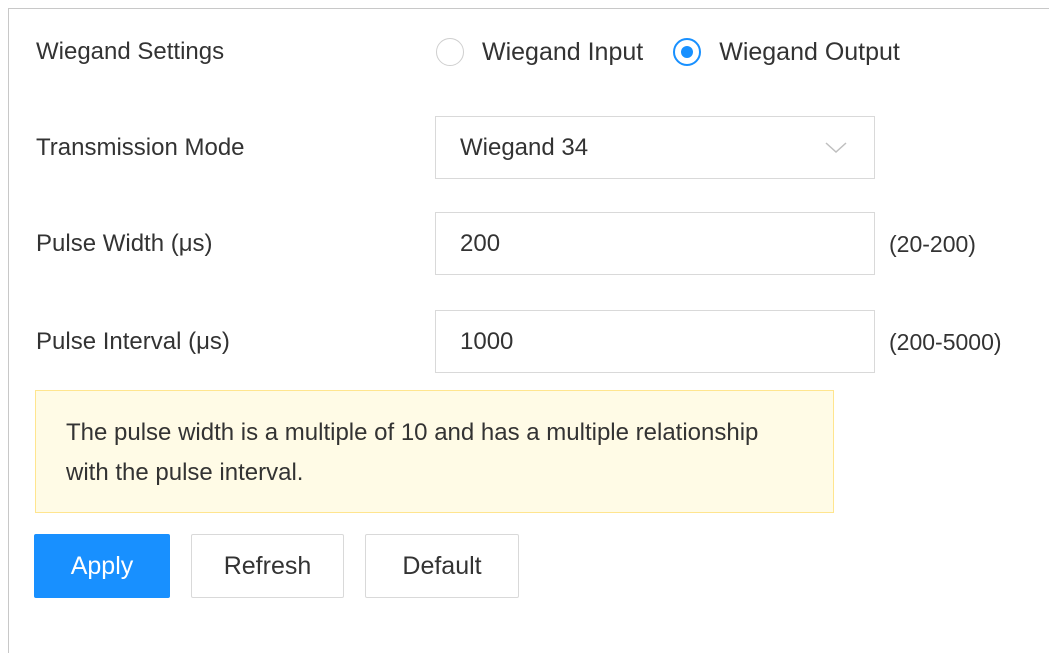 The image size is (1049, 653). What do you see at coordinates (130, 51) in the screenshot?
I see `wiegand-settings-label: Wiegand Settings` at bounding box center [130, 51].